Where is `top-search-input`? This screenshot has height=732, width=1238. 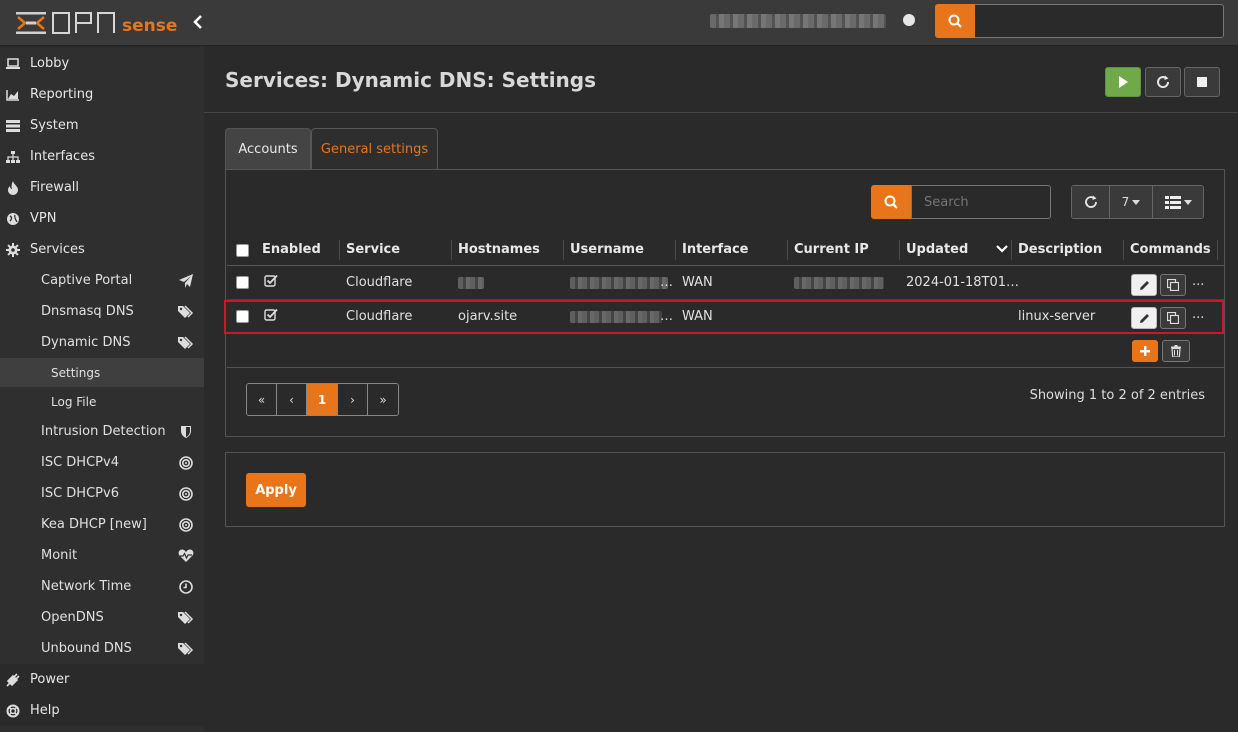 top-search-input is located at coordinates (1099, 21).